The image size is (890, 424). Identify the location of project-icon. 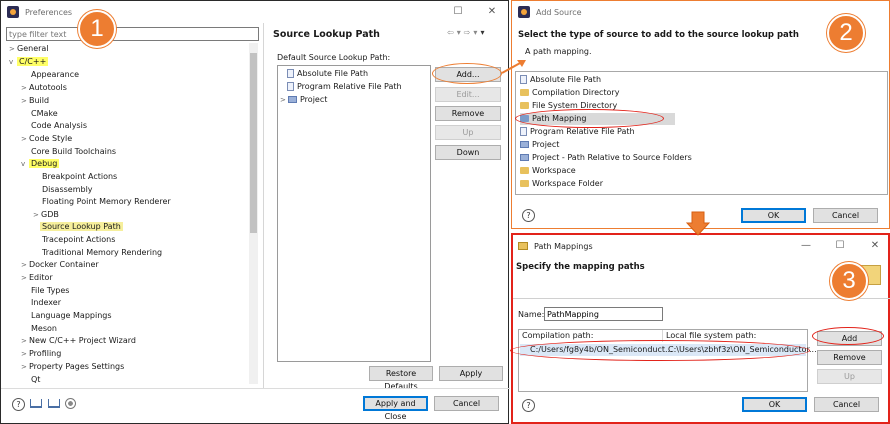
(292, 99).